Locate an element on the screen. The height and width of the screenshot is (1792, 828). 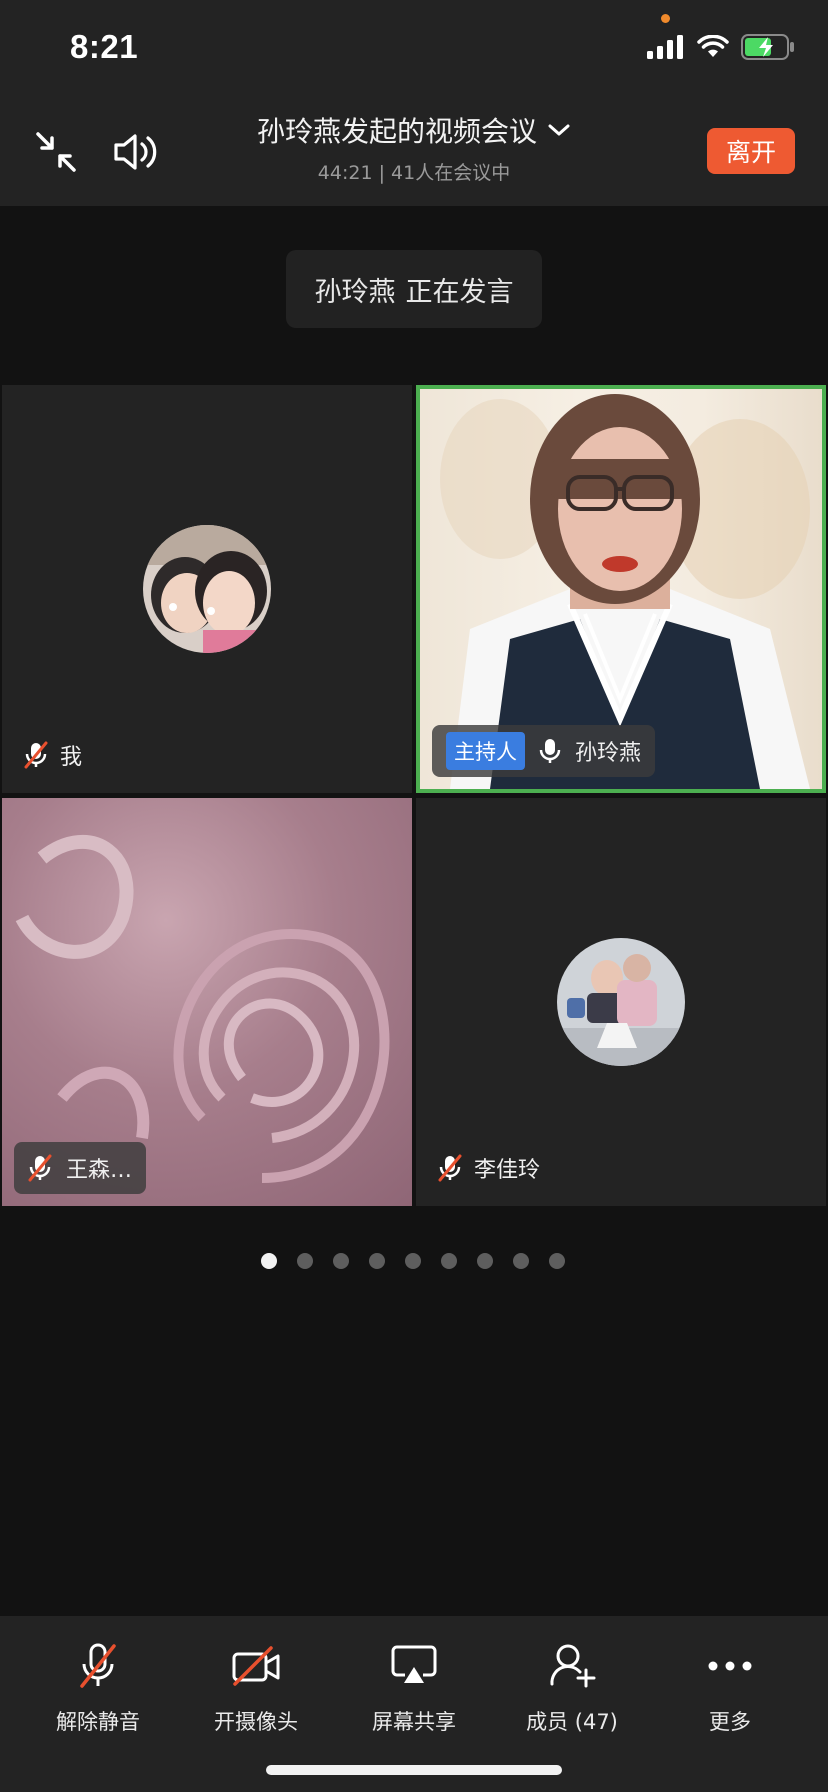
participant-label: 我 is located at coordinates (53, 755).